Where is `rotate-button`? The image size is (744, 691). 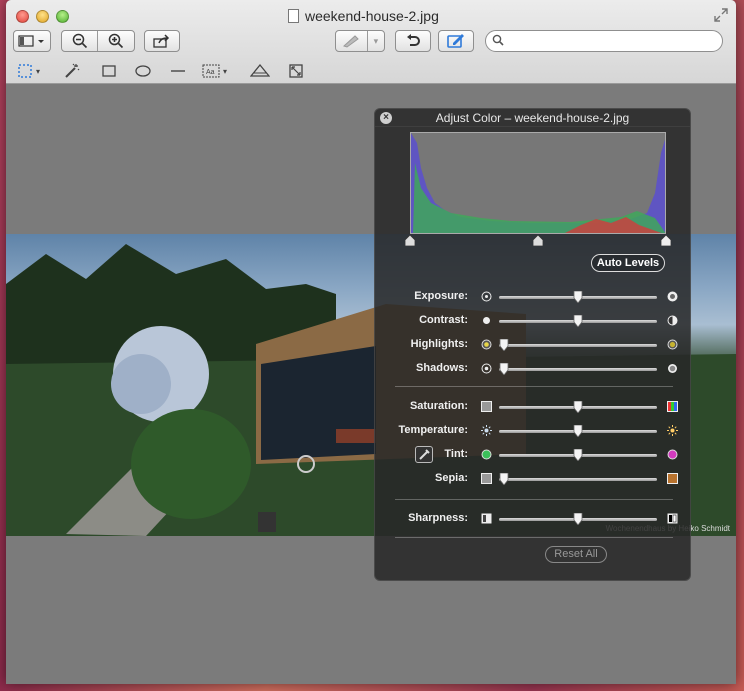 rotate-button is located at coordinates (413, 41).